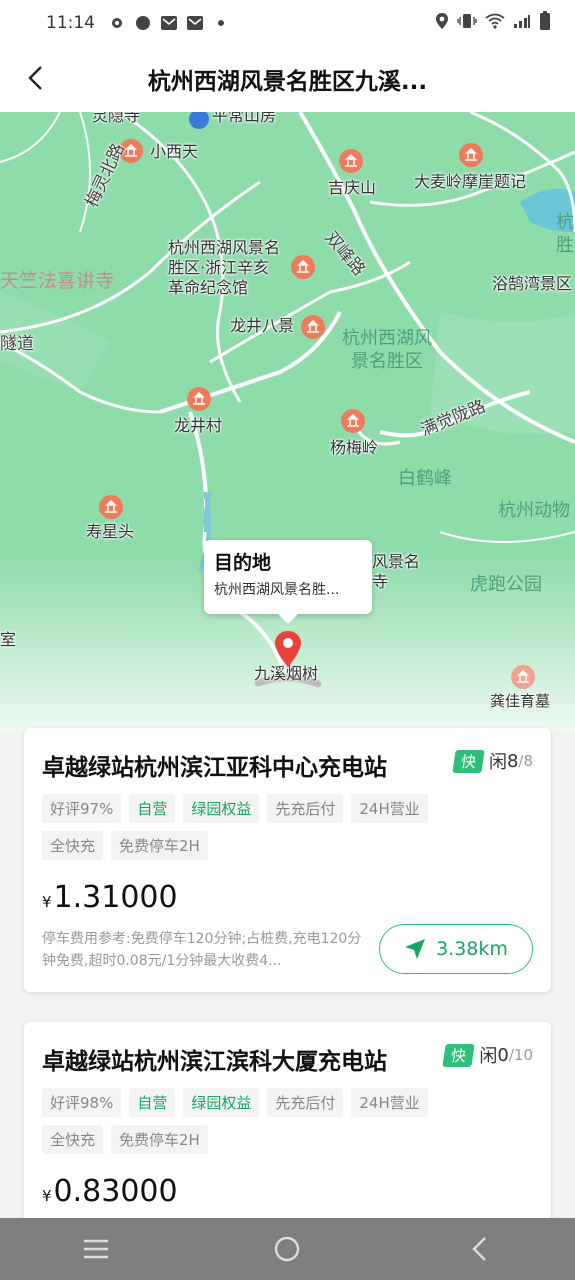 Image resolution: width=575 pixels, height=1280 pixels. Describe the element at coordinates (252, 1121) in the screenshot. I see `tag-list: 好评98% 自营 绿园权益 先充后付 24H营业 全快充 免费停车2H` at that location.